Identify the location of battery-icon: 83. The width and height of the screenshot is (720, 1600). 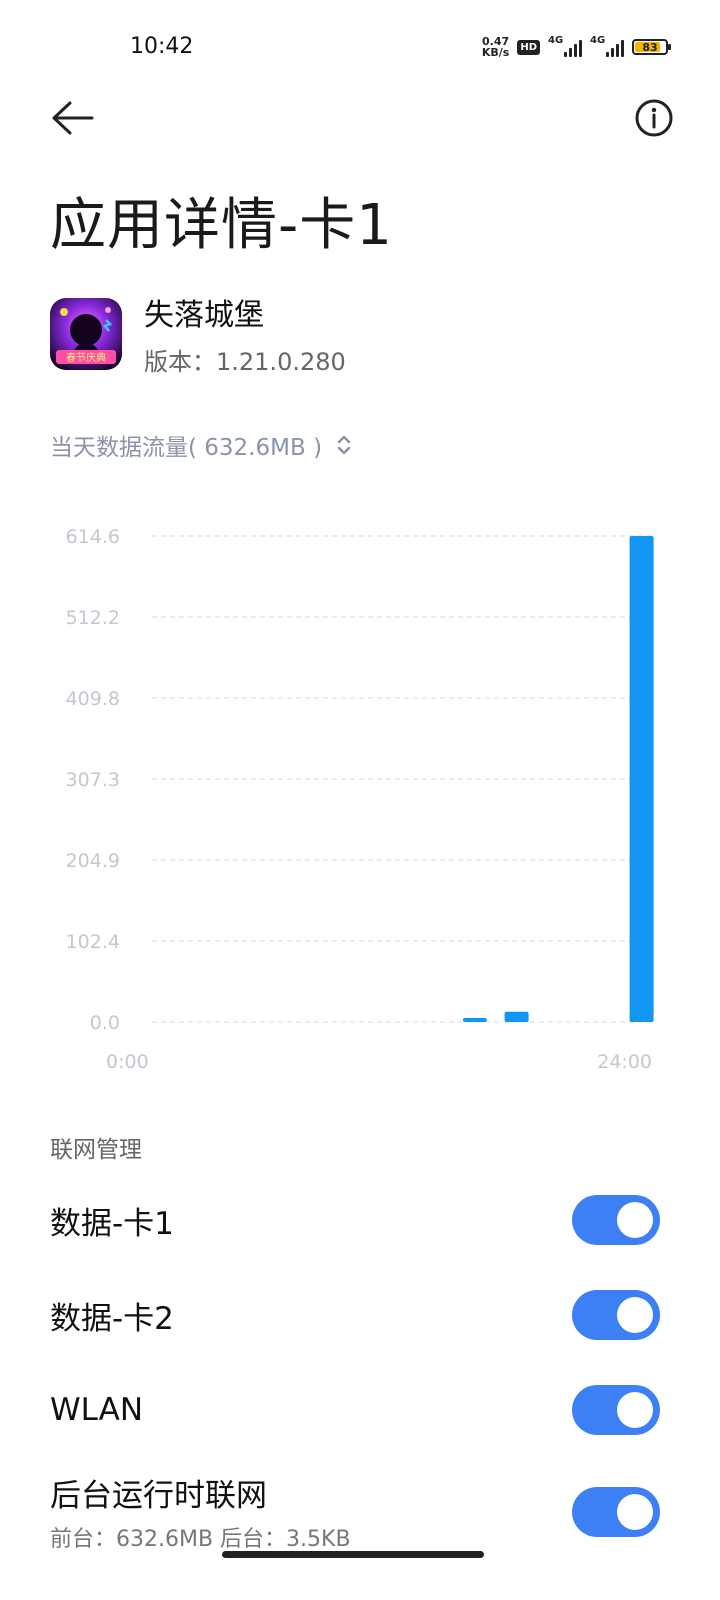
(651, 47).